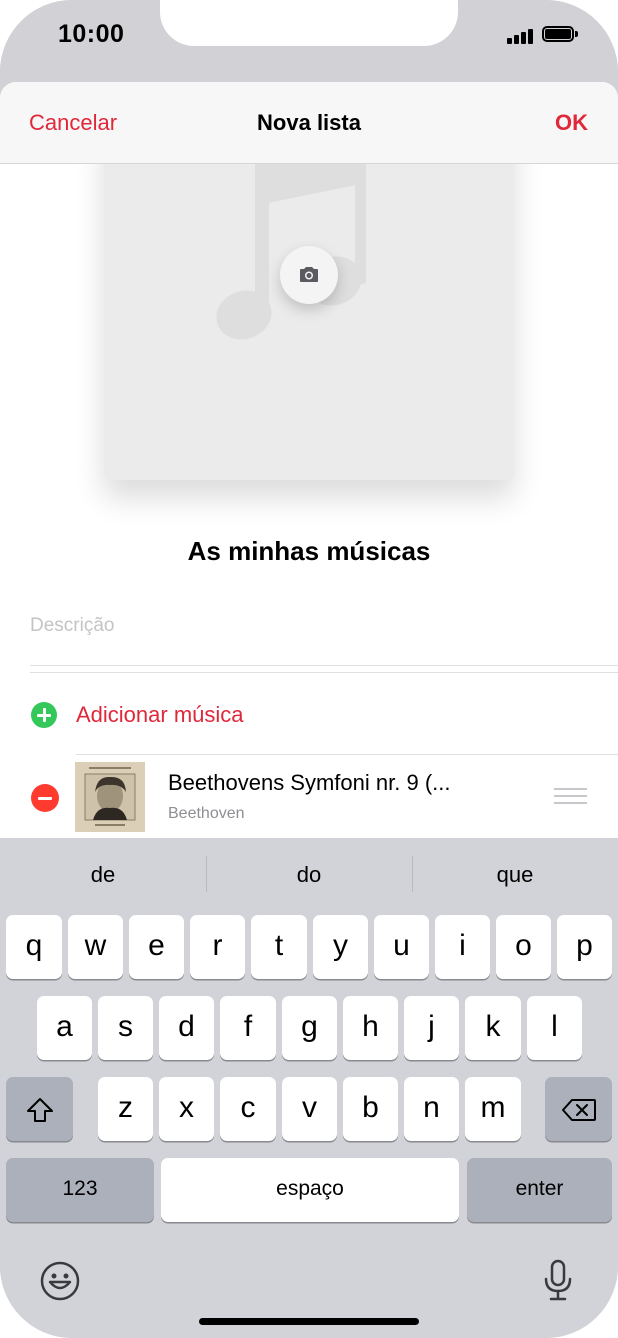 Image resolution: width=618 pixels, height=1338 pixels. What do you see at coordinates (340, 947) in the screenshot?
I see `key-y: y` at bounding box center [340, 947].